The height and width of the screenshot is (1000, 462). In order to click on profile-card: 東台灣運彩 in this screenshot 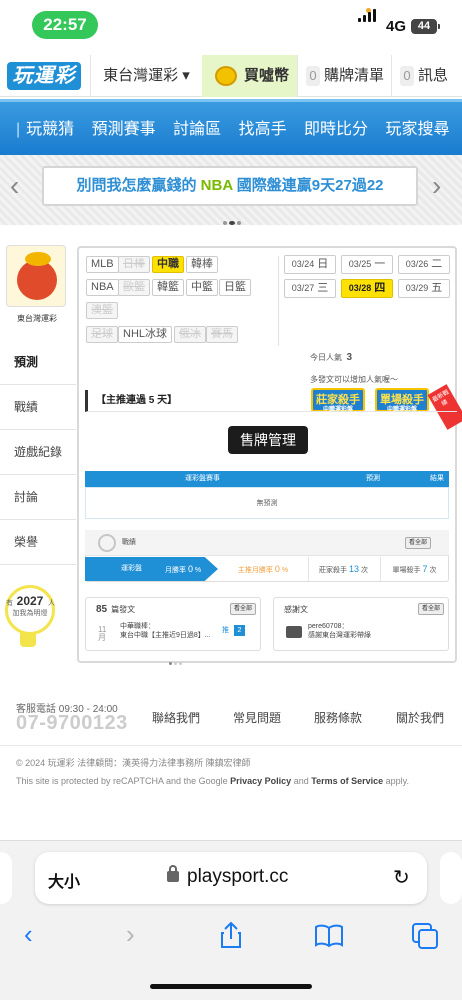, I will do `click(37, 289)`.